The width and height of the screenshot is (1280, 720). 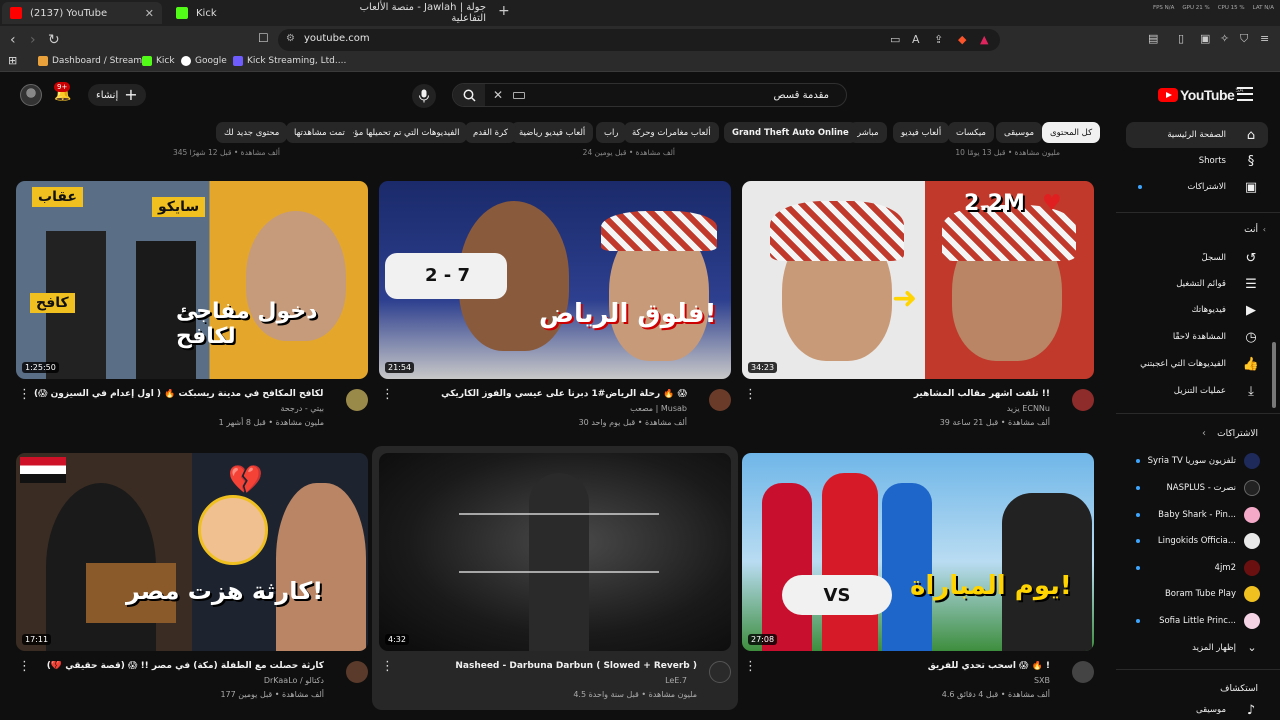 I want to click on menu-icon: ≡, so click(x=1264, y=38).